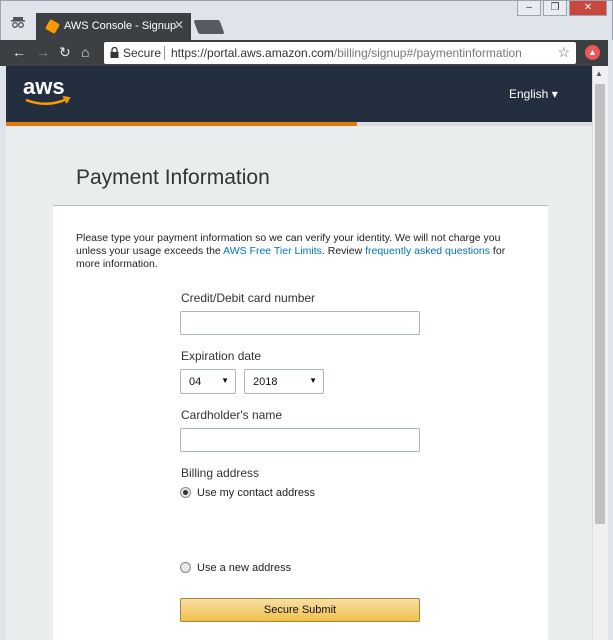 The image size is (613, 640). I want to click on page-title: Payment Information, so click(173, 177).